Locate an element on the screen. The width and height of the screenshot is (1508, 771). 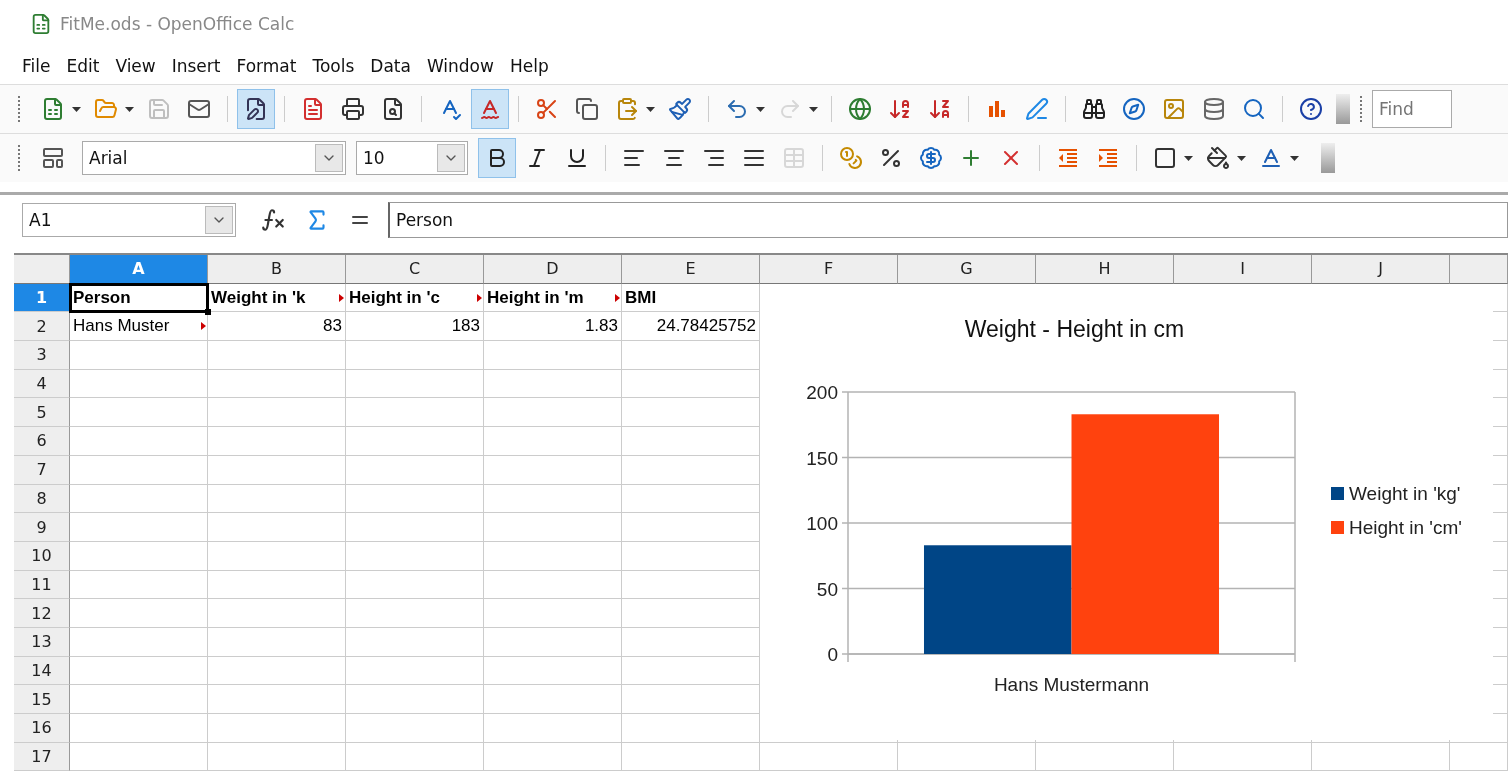
mail-icon is located at coordinates (199, 109).